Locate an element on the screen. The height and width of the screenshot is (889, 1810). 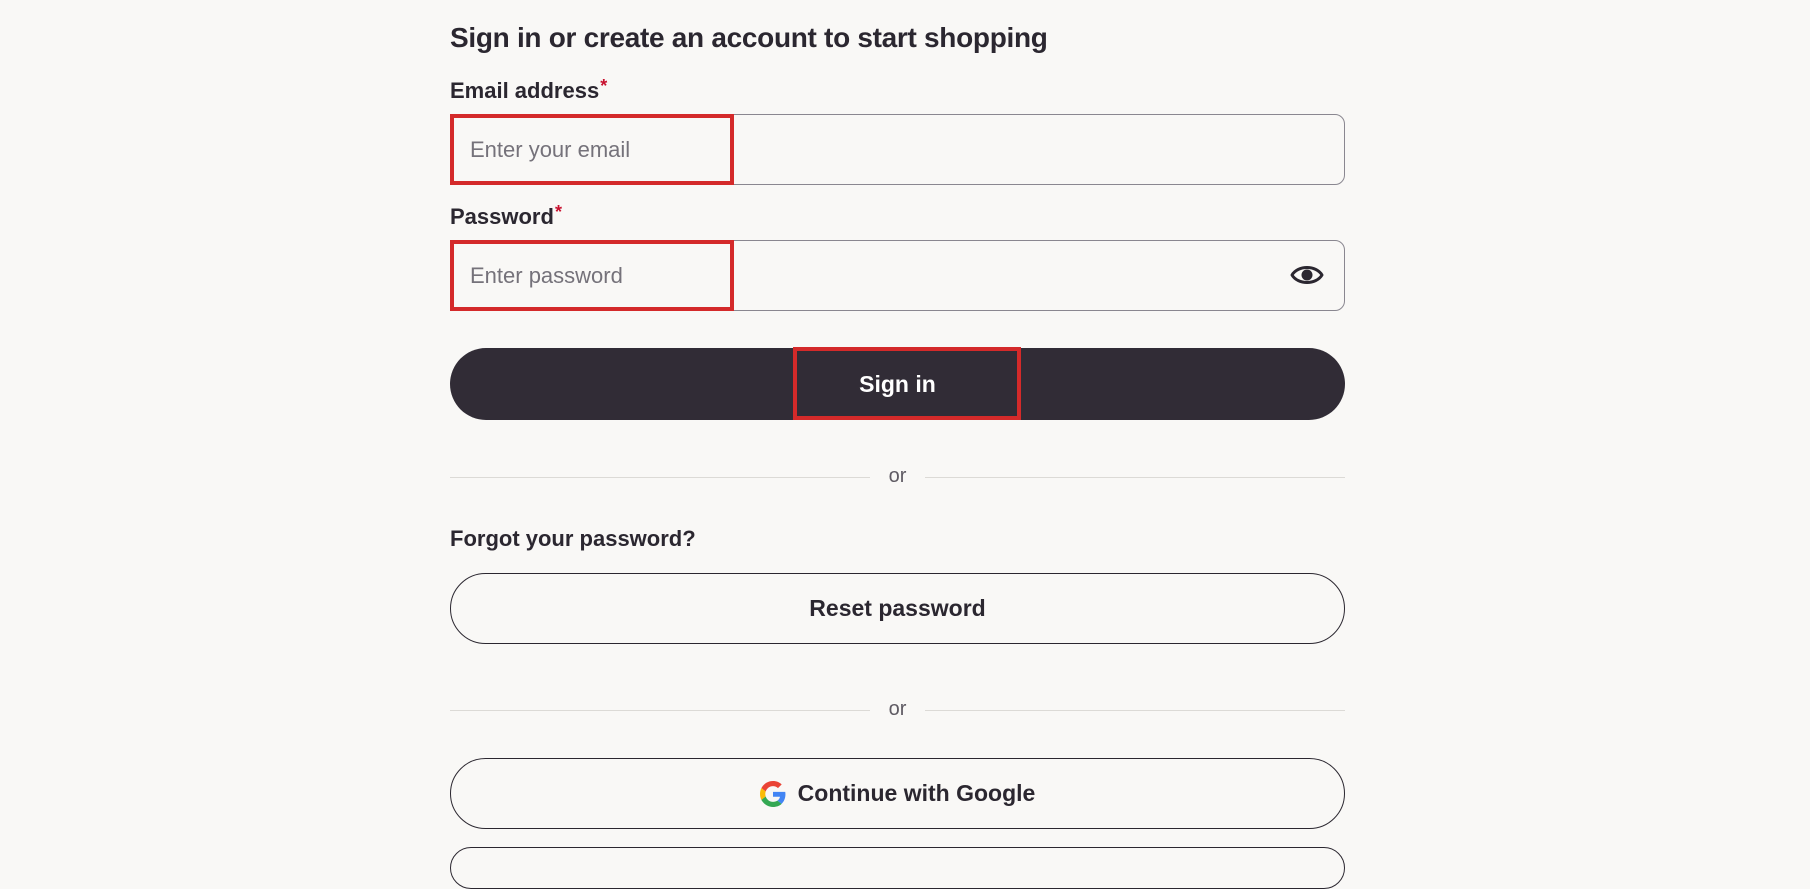
password-label-text: Password is located at coordinates (502, 216).